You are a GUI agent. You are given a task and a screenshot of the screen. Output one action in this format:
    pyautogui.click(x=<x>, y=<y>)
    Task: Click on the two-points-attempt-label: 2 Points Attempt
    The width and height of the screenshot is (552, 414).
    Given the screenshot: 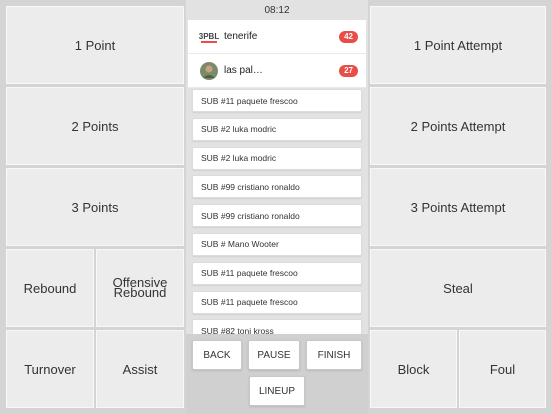 What is the action you would take?
    pyautogui.click(x=458, y=126)
    